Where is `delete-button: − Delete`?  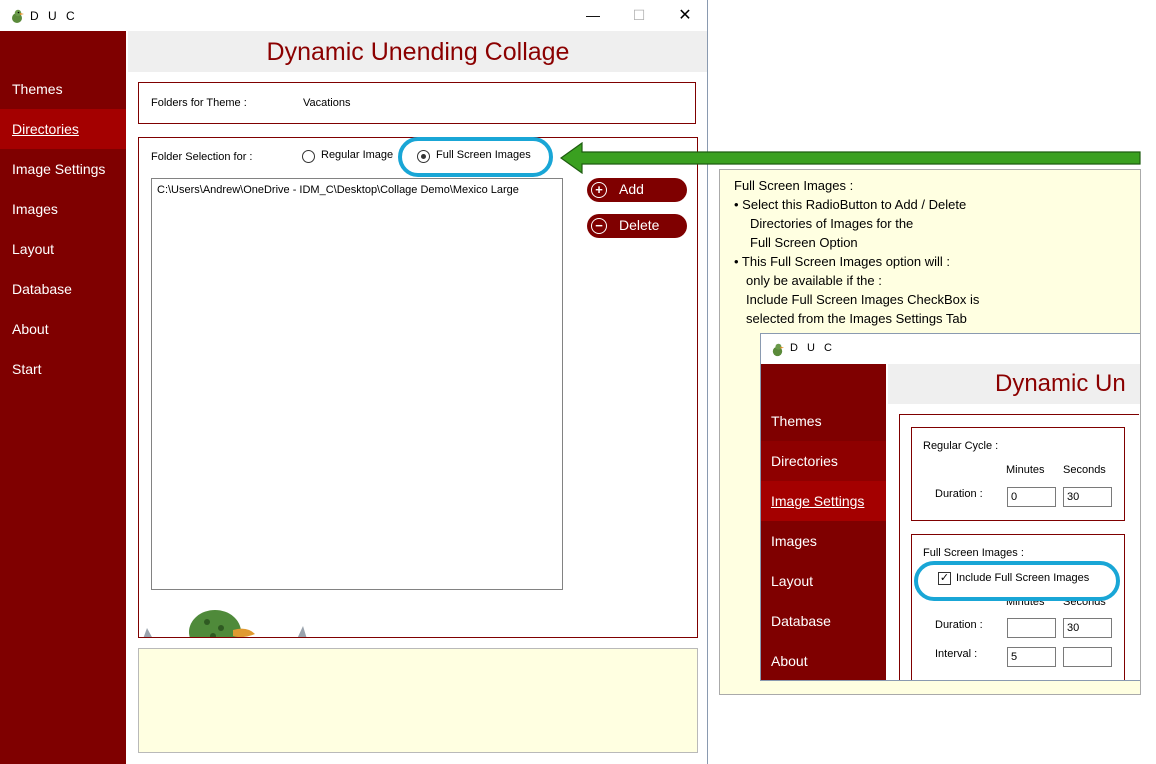 delete-button: − Delete is located at coordinates (637, 226).